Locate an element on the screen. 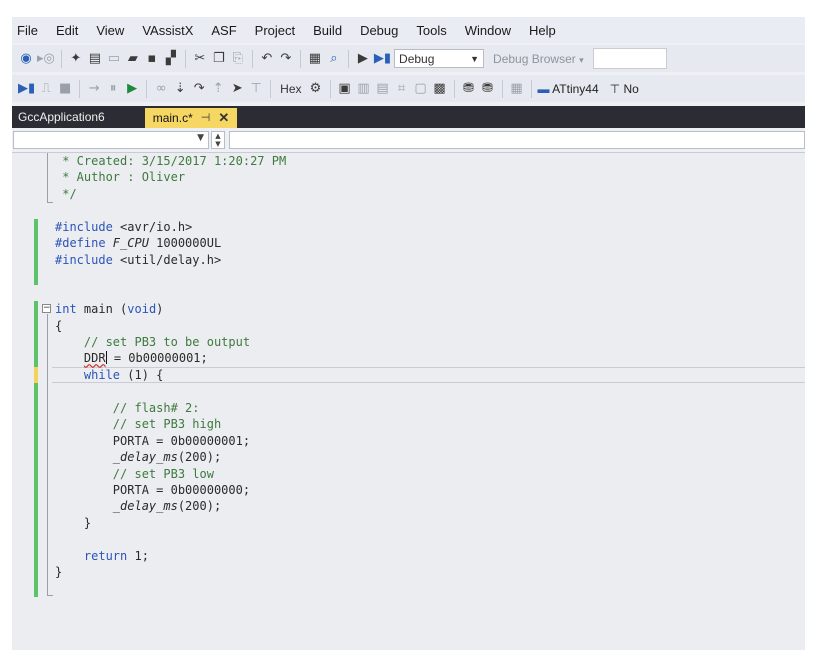 Image resolution: width=817 pixels, height=664 pixels. cut-icon: ✂ is located at coordinates (200, 59).